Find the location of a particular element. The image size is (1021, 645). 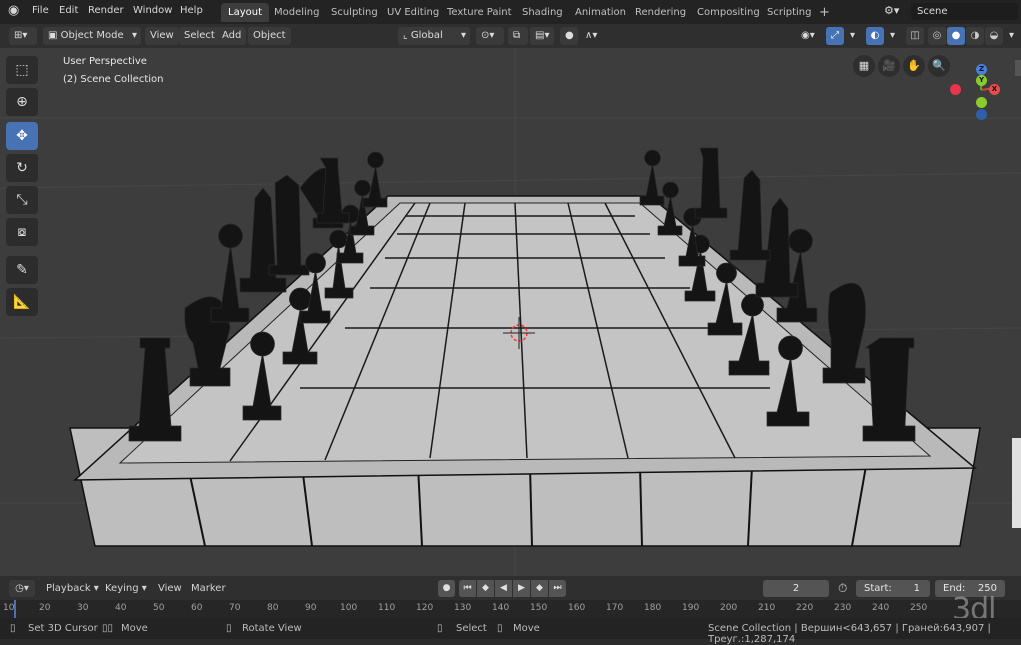

neg-x-axis-icon is located at coordinates (955, 89).